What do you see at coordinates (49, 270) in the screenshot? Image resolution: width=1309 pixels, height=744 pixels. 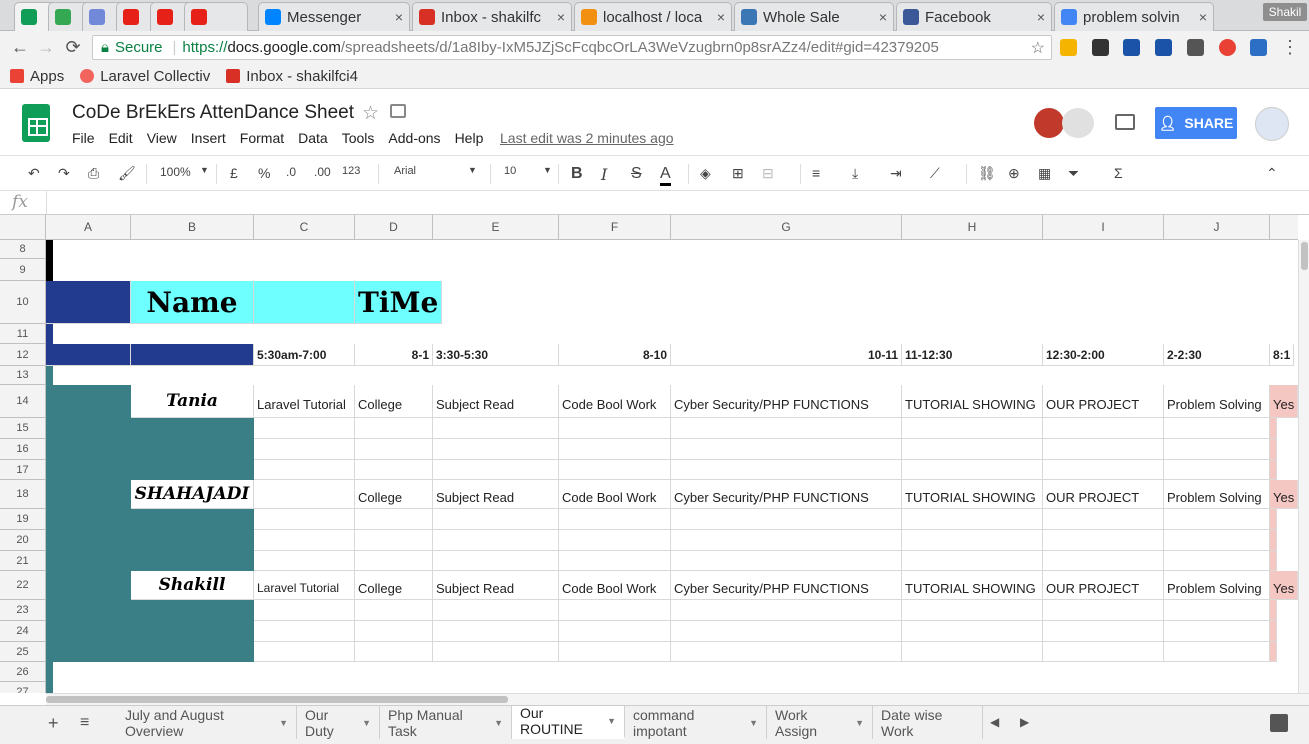 I see `banner-row` at bounding box center [49, 270].